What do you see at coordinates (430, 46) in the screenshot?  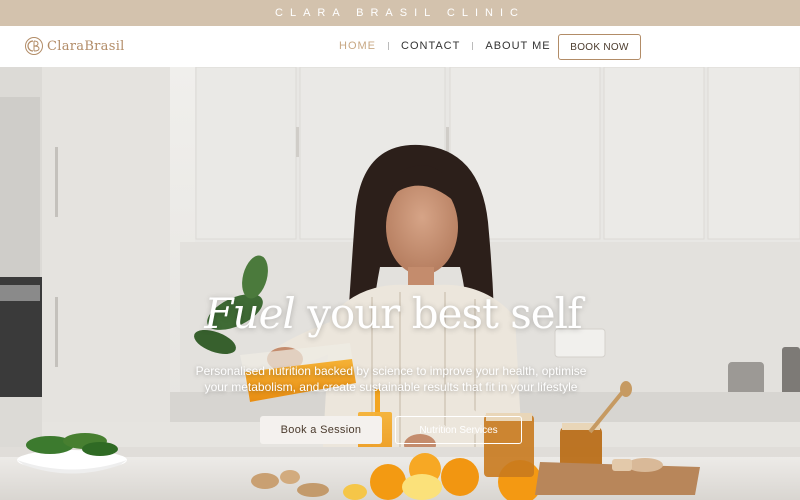 I see `nav-contact: CONTACT` at bounding box center [430, 46].